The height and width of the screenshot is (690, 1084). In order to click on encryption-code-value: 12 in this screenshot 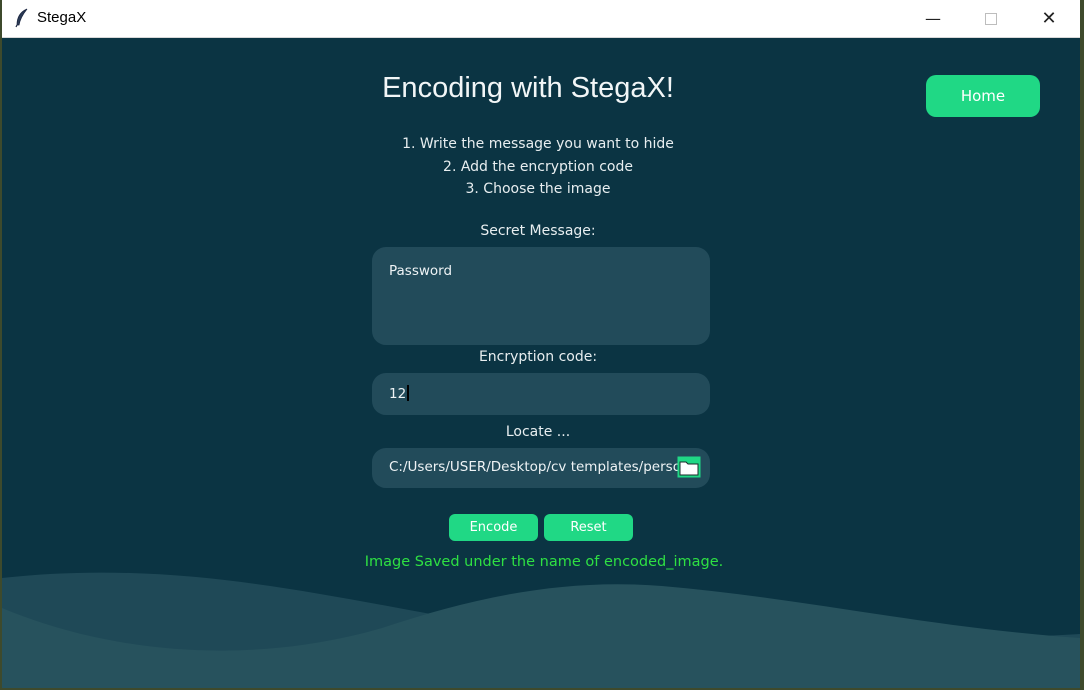, I will do `click(398, 394)`.